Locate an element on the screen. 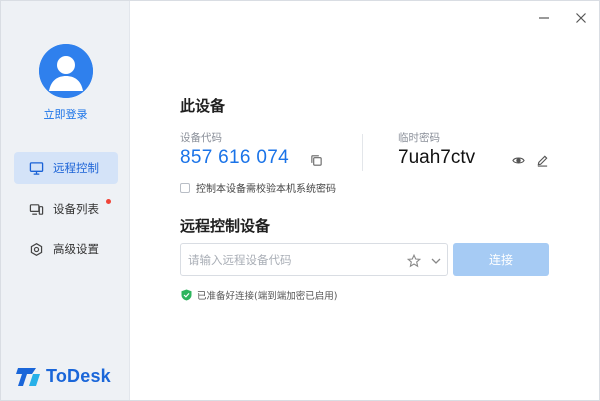 This screenshot has height=401, width=600. device-code-value: 857 616 074 is located at coordinates (234, 157).